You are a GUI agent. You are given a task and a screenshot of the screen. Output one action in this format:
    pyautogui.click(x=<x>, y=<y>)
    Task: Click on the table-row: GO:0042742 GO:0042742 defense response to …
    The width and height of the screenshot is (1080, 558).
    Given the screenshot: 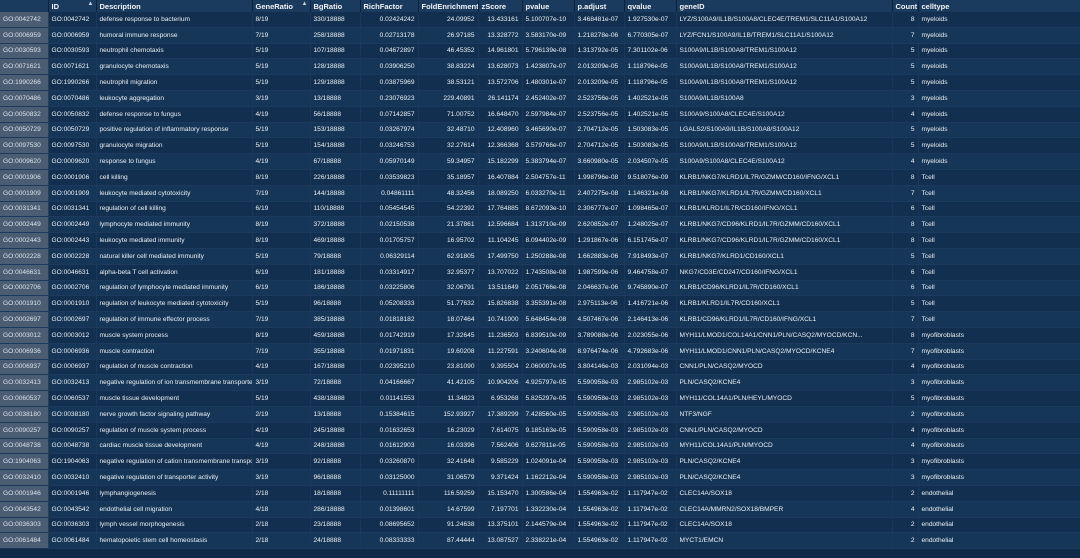 What is the action you would take?
    pyautogui.click(x=540, y=20)
    